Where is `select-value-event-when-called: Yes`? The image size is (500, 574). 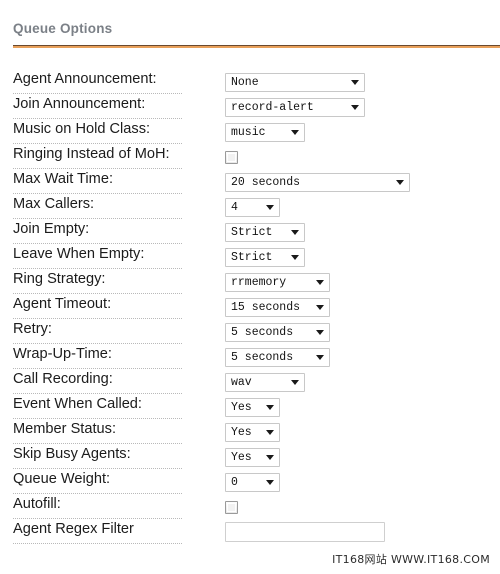
select-value-event-when-called: Yes is located at coordinates (241, 407).